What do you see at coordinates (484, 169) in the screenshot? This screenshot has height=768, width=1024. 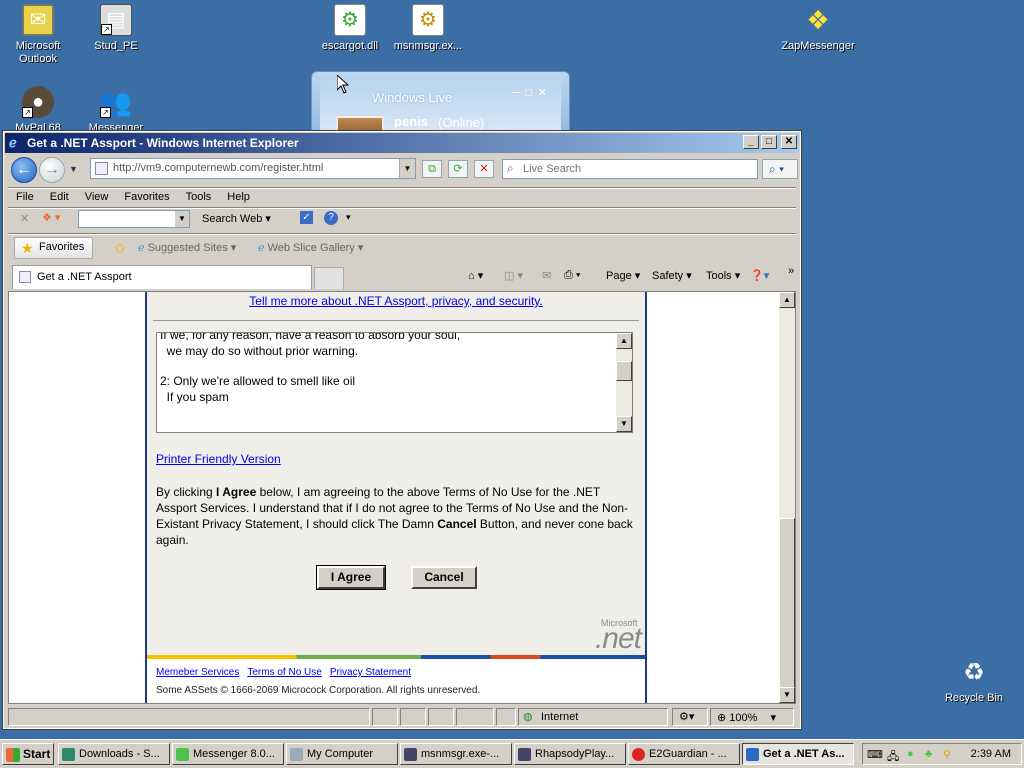 I see `stop-button: ✕` at bounding box center [484, 169].